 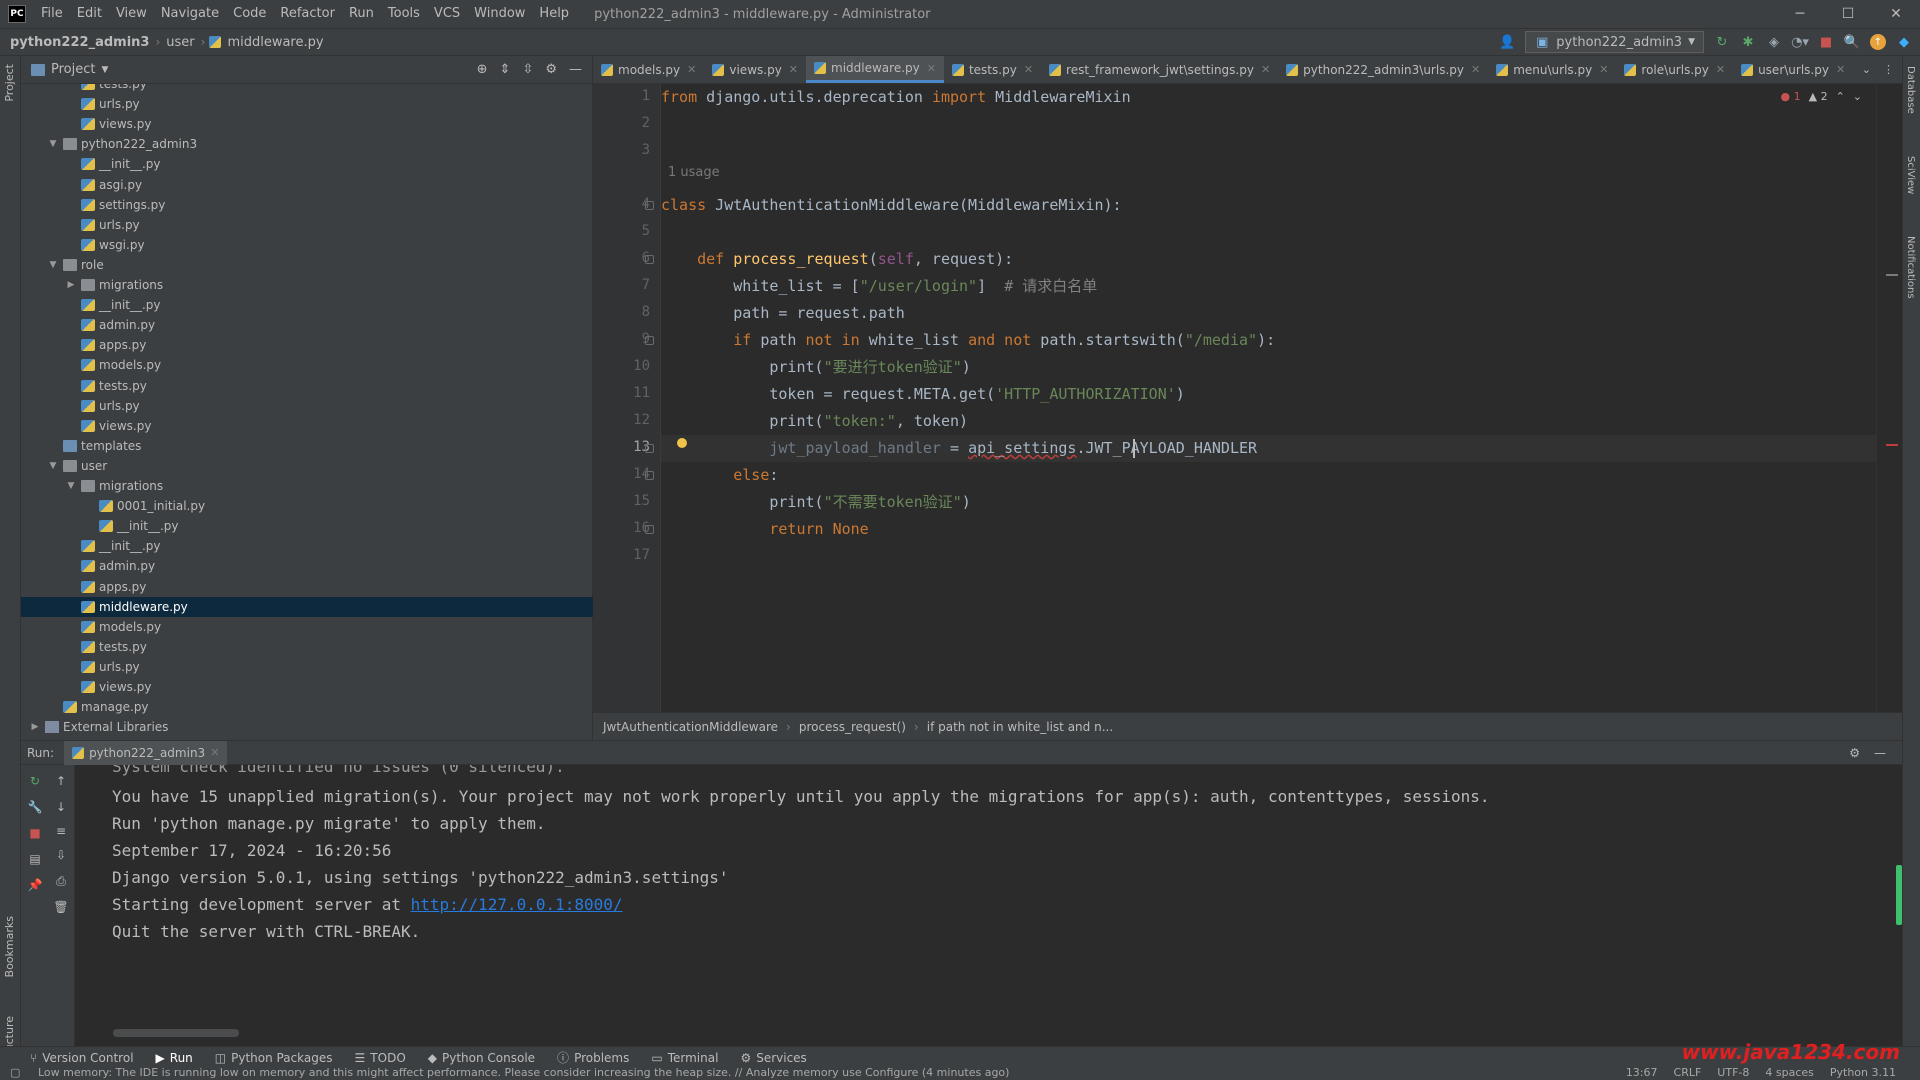 I want to click on tree-file: settings.py, so click(x=307, y=205).